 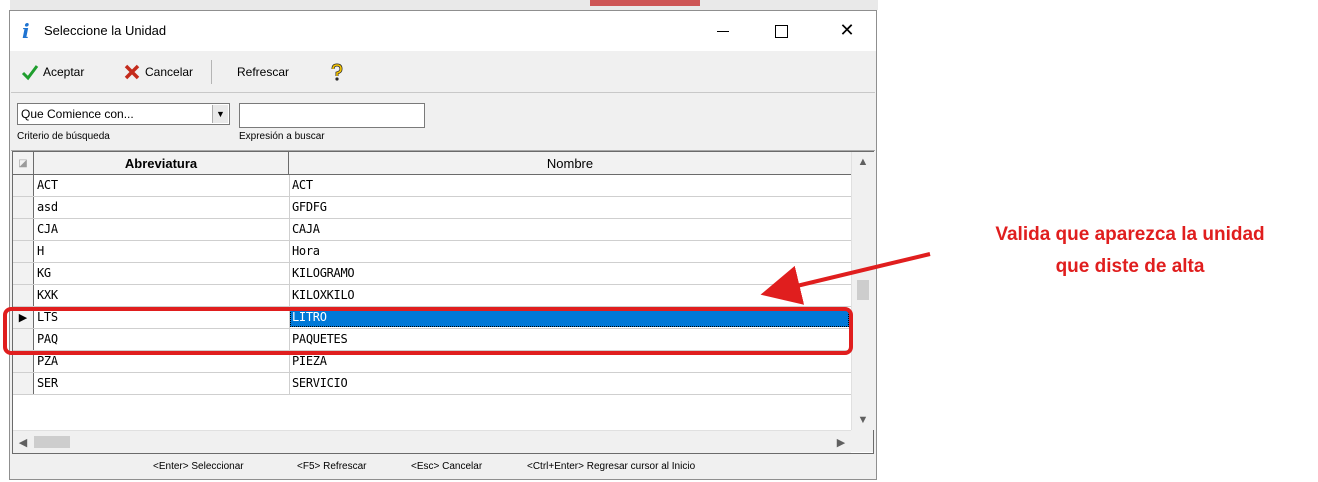 What do you see at coordinates (1130, 234) in the screenshot?
I see `annotation-line-1: Valida que aparezca la unidad` at bounding box center [1130, 234].